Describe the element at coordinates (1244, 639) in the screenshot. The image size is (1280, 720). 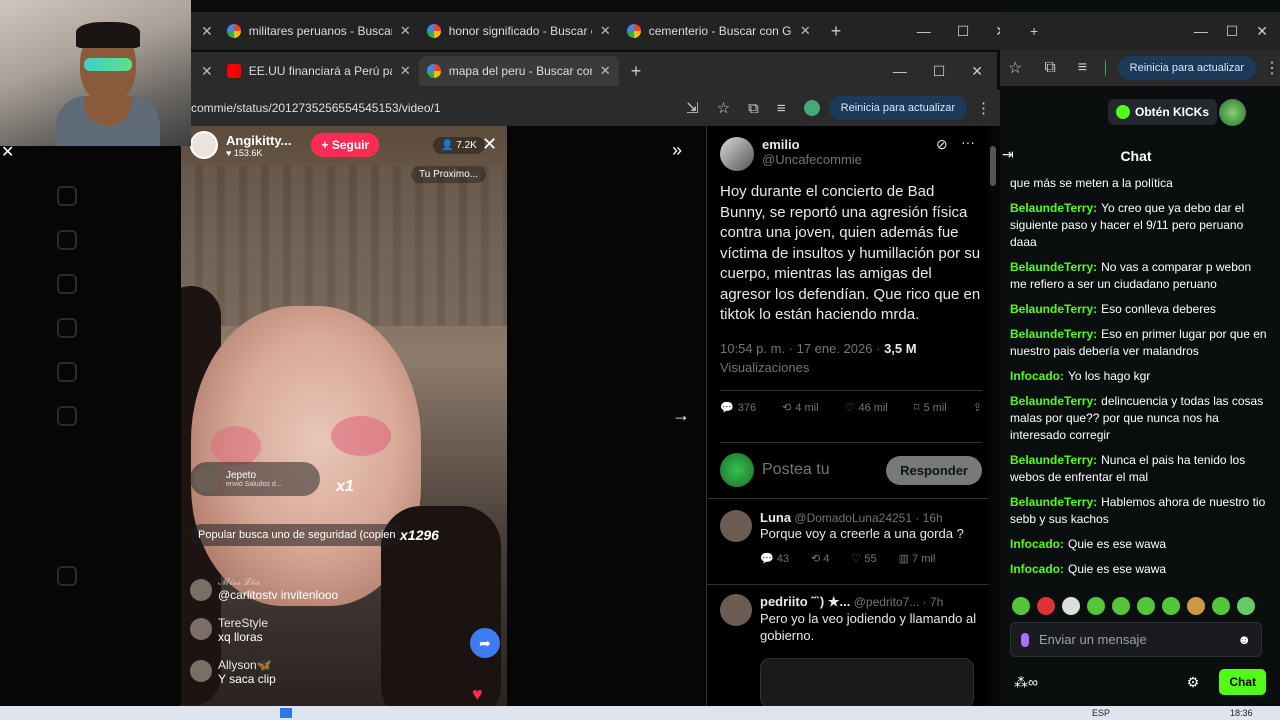
I see `emoji-icon: ☻` at that location.